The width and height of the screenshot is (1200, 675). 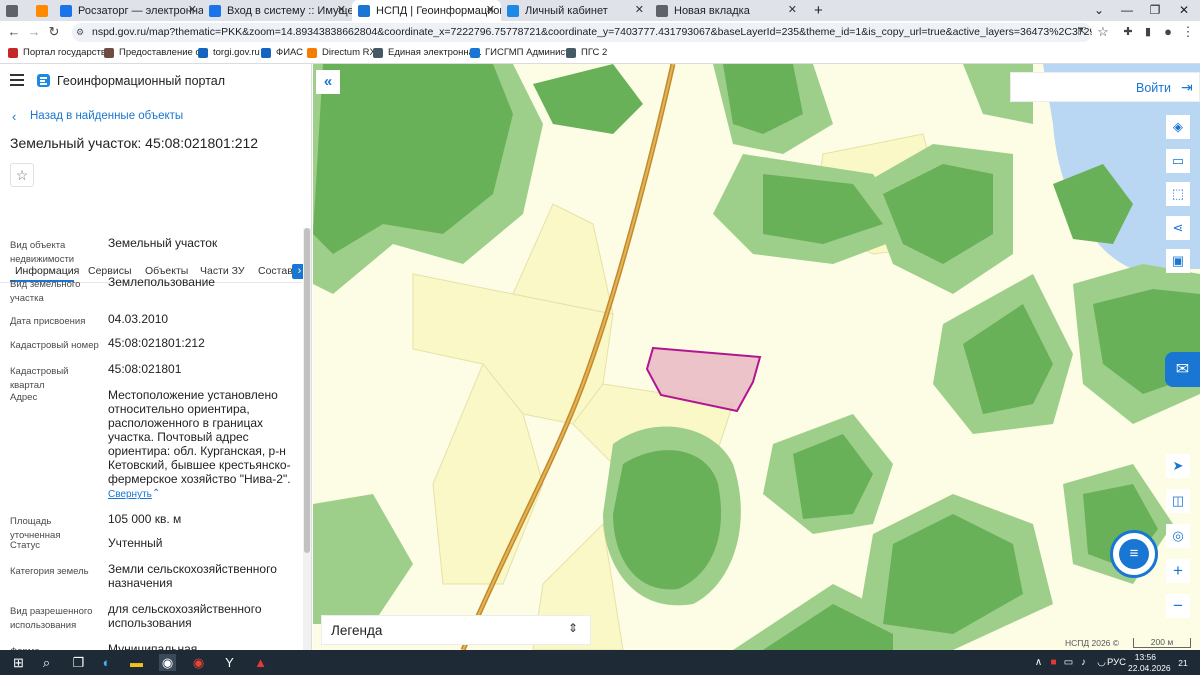 What do you see at coordinates (1178, 127) in the screenshot?
I see `layers-icon: ◈` at bounding box center [1178, 127].